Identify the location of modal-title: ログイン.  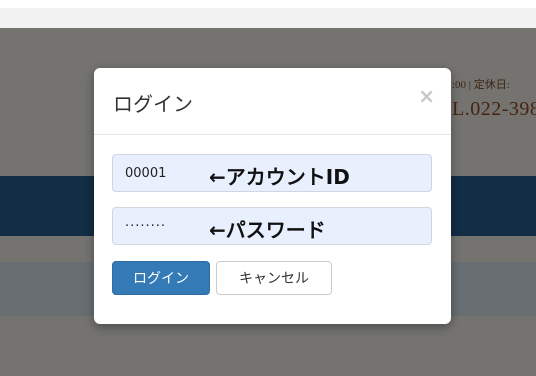
(153, 104).